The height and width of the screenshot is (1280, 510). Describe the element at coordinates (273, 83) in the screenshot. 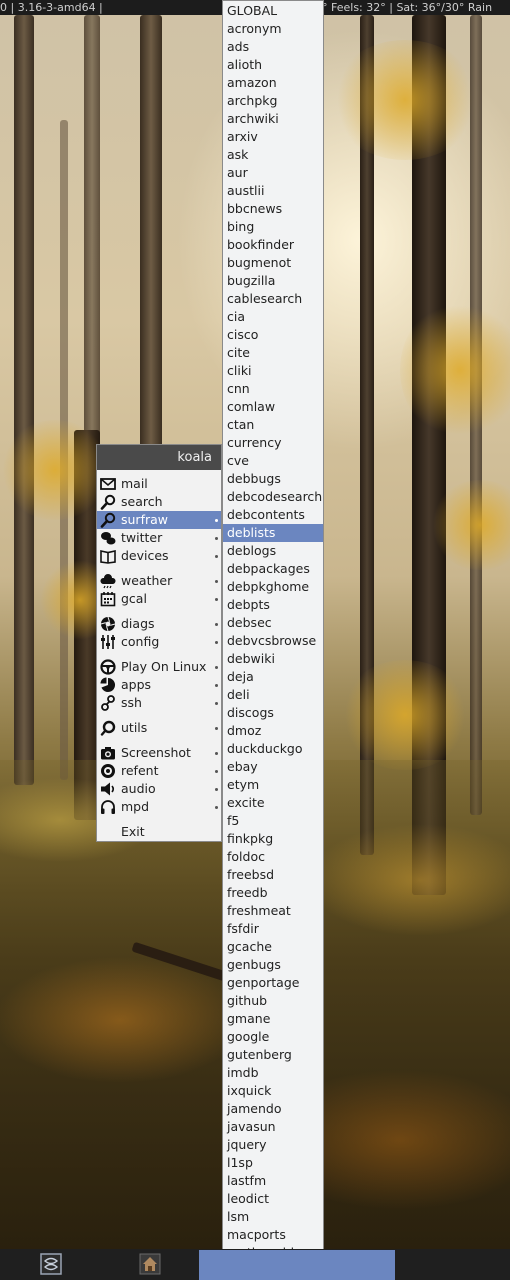

I see `surfraw-item: amazon` at that location.